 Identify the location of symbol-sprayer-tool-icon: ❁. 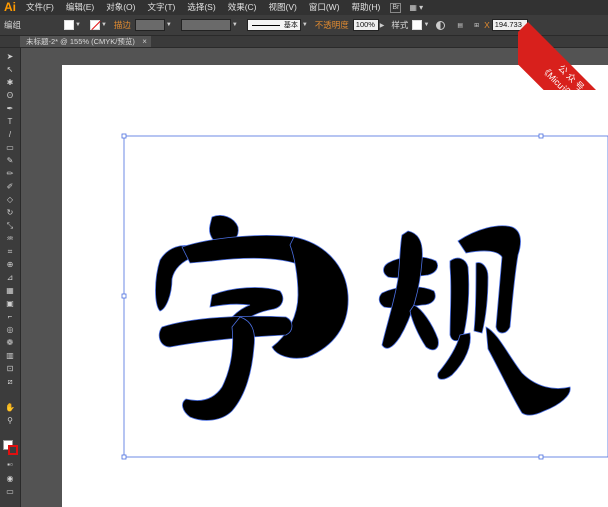
(10, 343).